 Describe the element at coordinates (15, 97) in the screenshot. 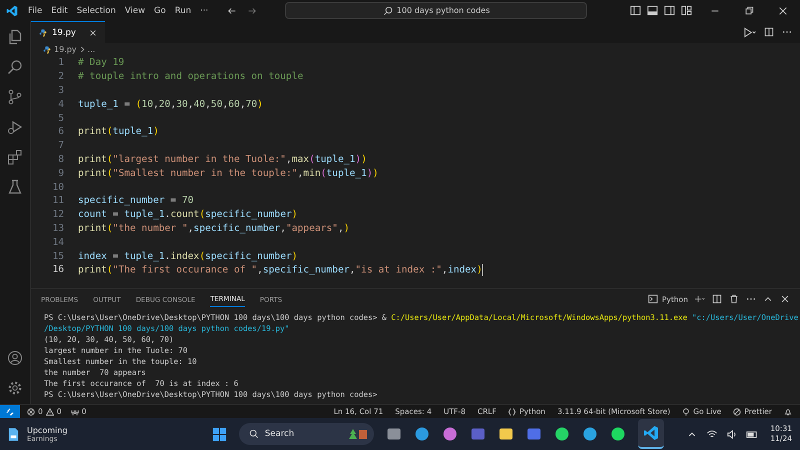

I see `source-control-icon` at that location.